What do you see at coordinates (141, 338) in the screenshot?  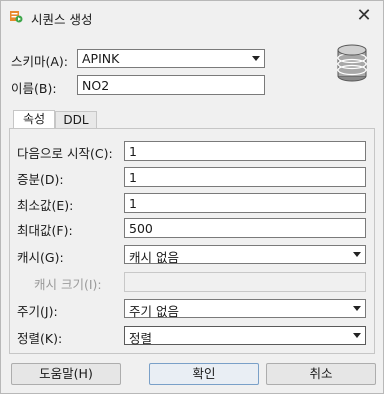 I see `order-value: 정렬` at bounding box center [141, 338].